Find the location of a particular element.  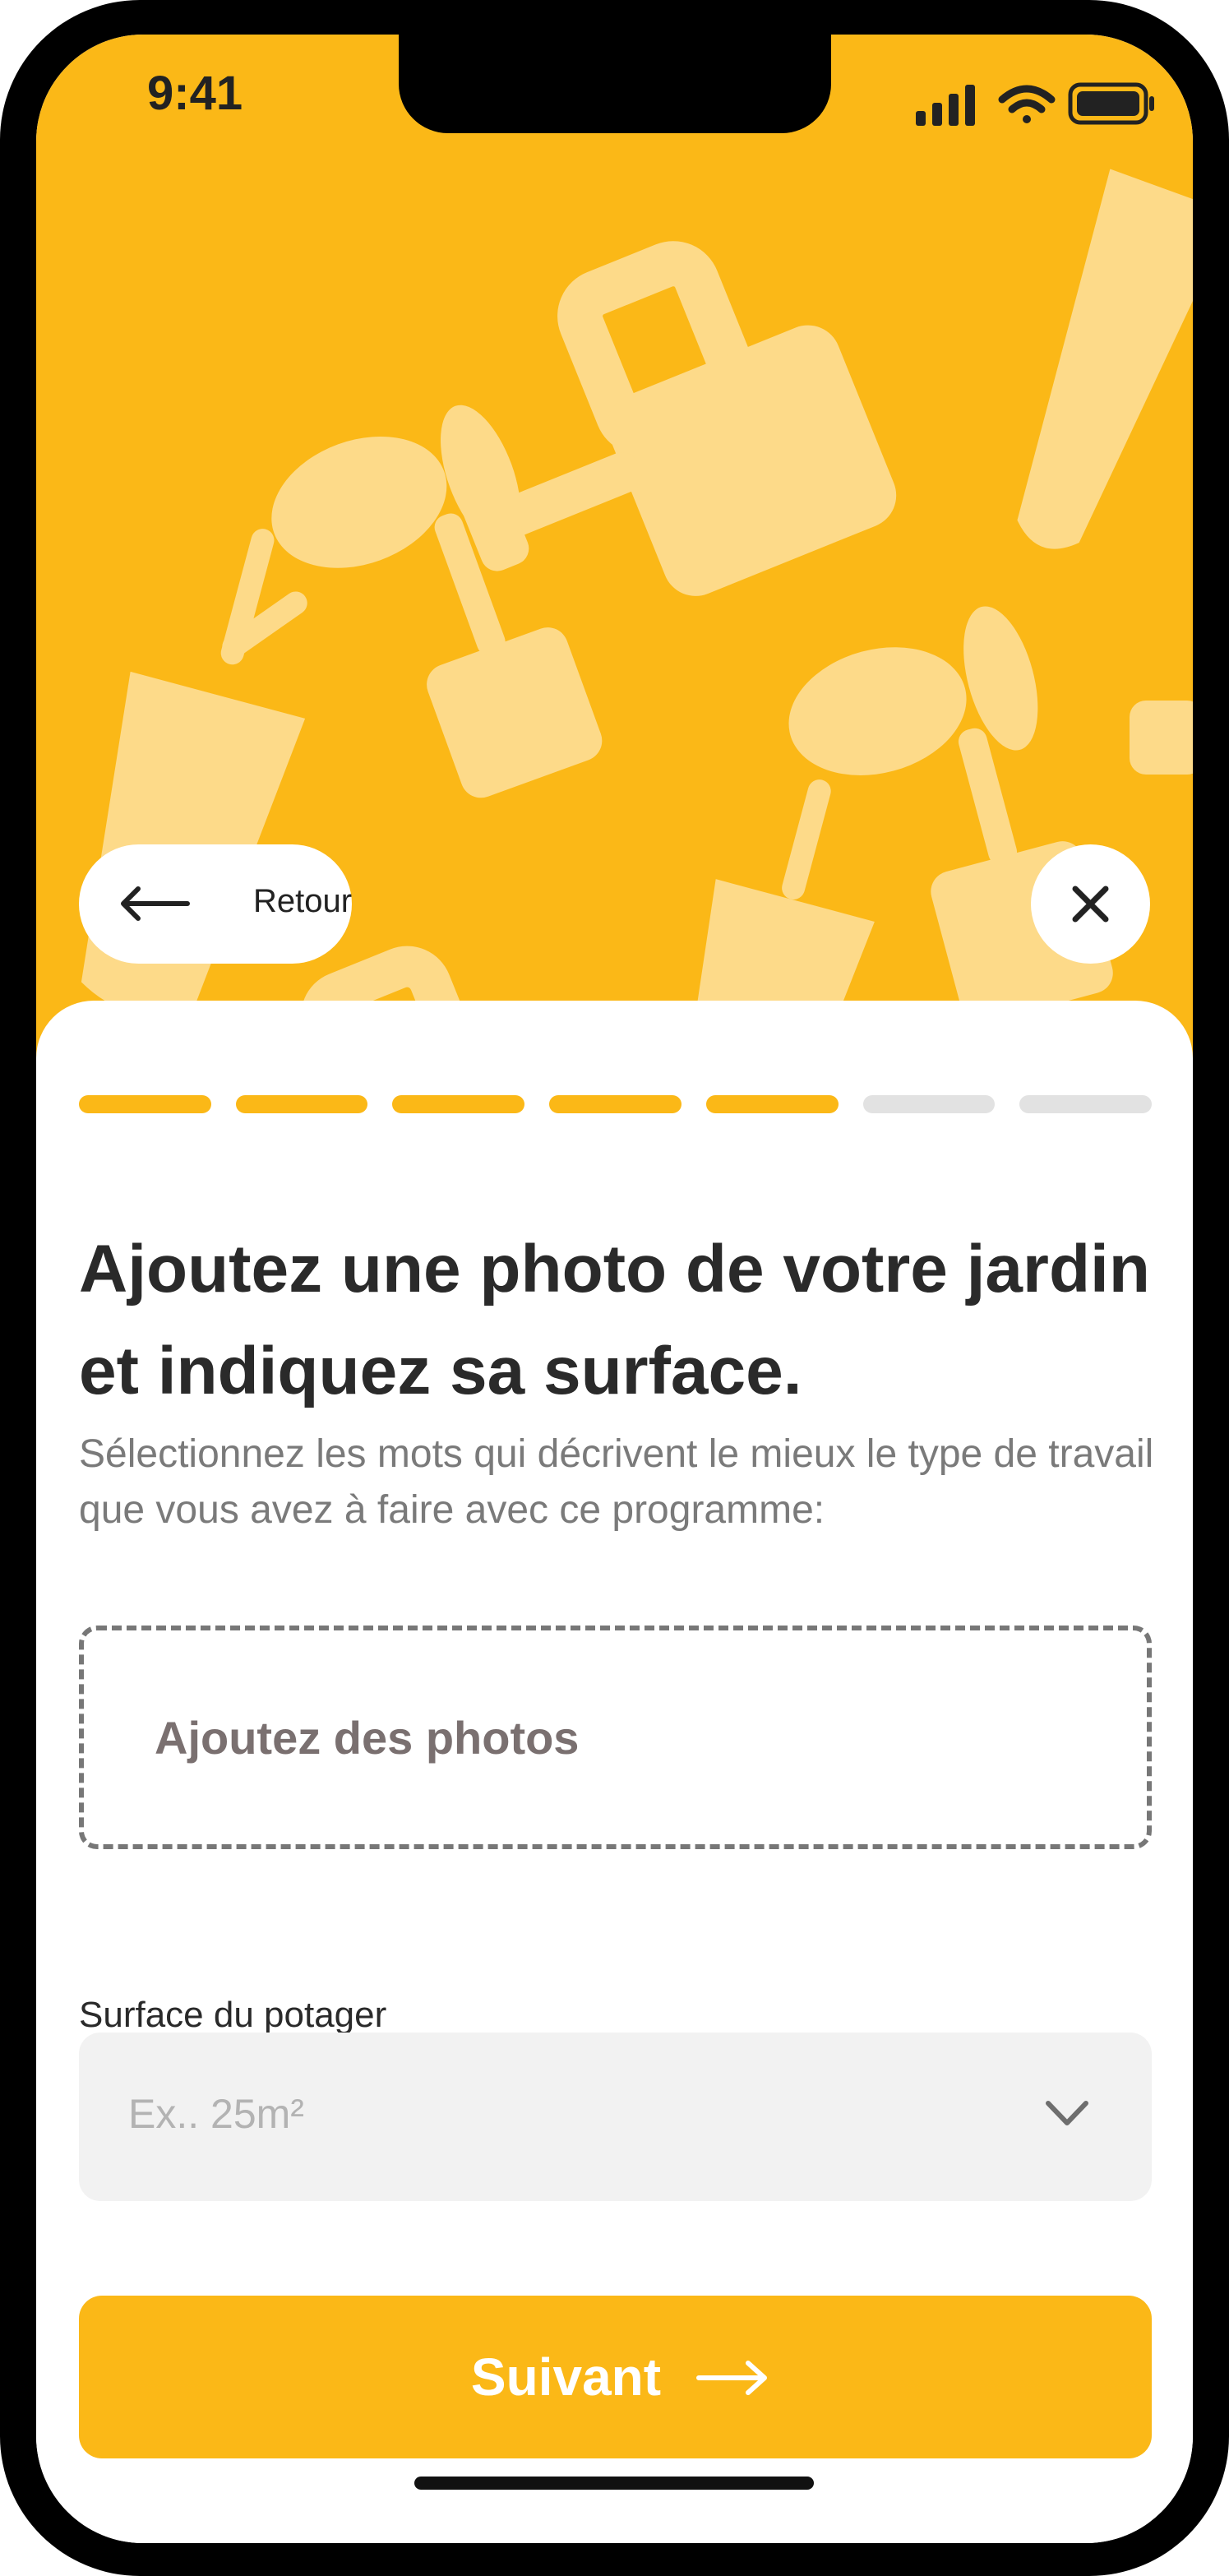

status-icons is located at coordinates (1035, 104).